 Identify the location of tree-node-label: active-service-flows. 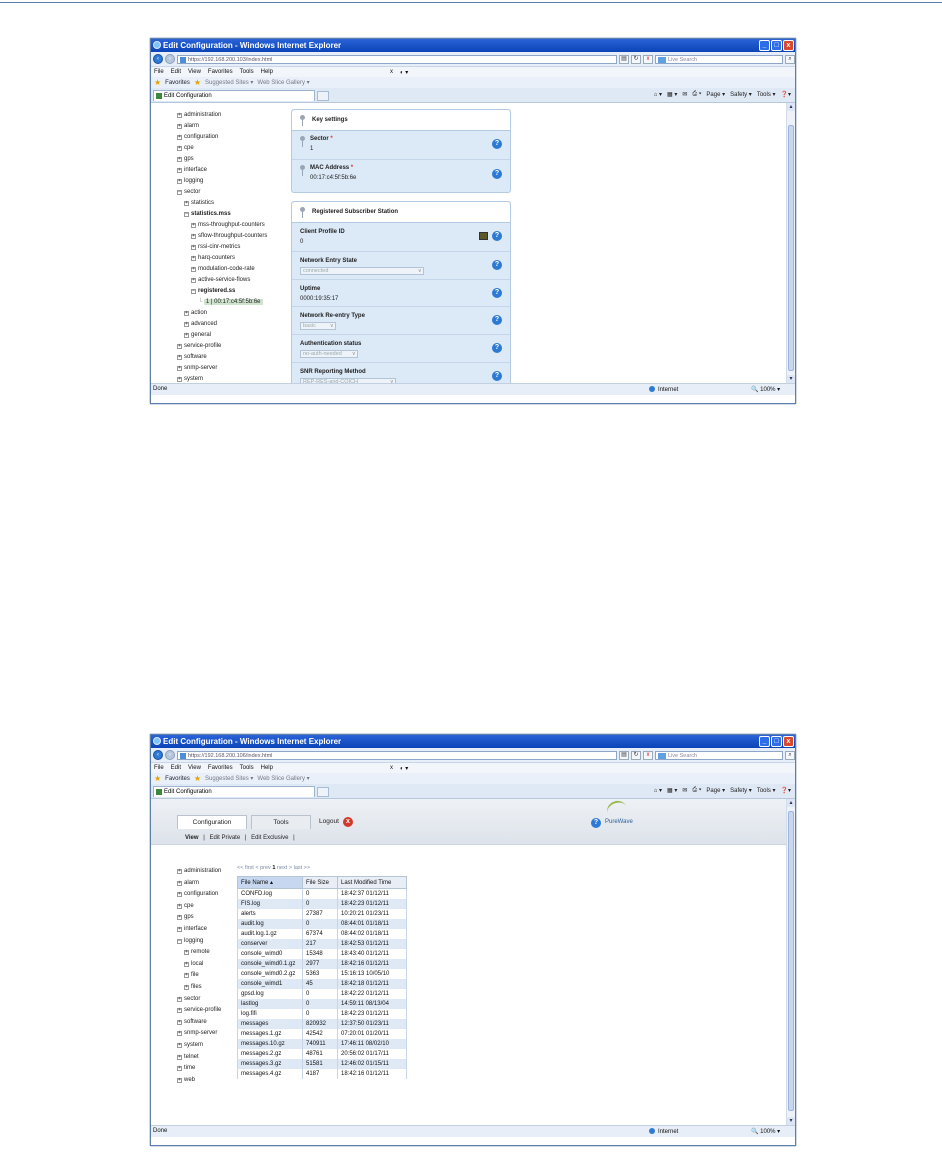
(224, 280).